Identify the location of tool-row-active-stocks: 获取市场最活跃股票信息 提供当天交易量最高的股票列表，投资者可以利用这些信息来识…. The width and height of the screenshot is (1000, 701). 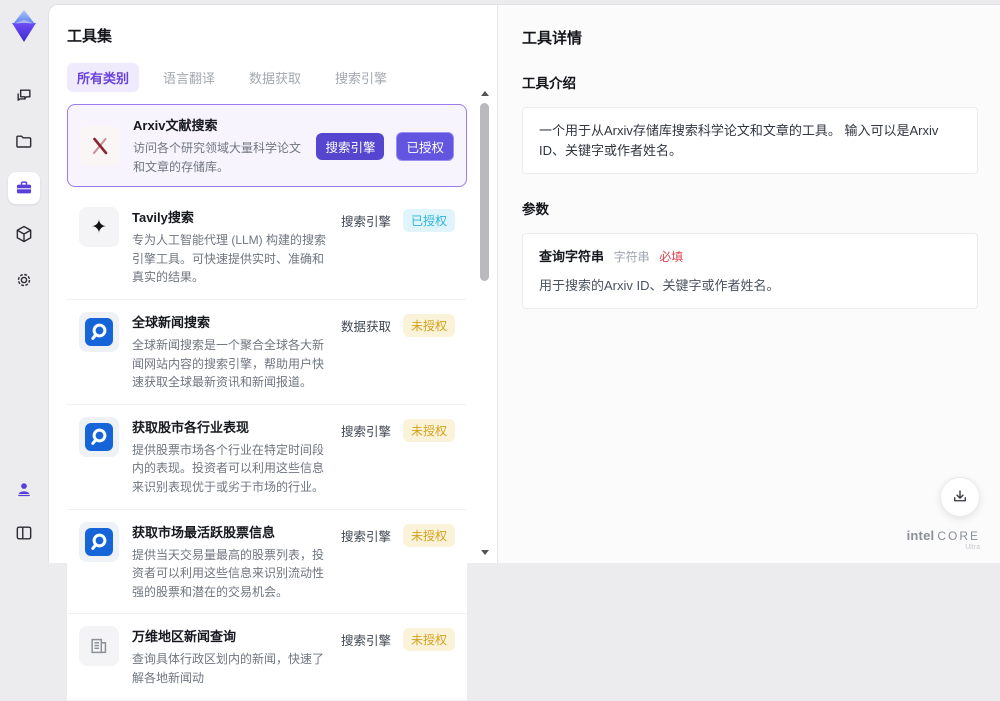
(267, 562).